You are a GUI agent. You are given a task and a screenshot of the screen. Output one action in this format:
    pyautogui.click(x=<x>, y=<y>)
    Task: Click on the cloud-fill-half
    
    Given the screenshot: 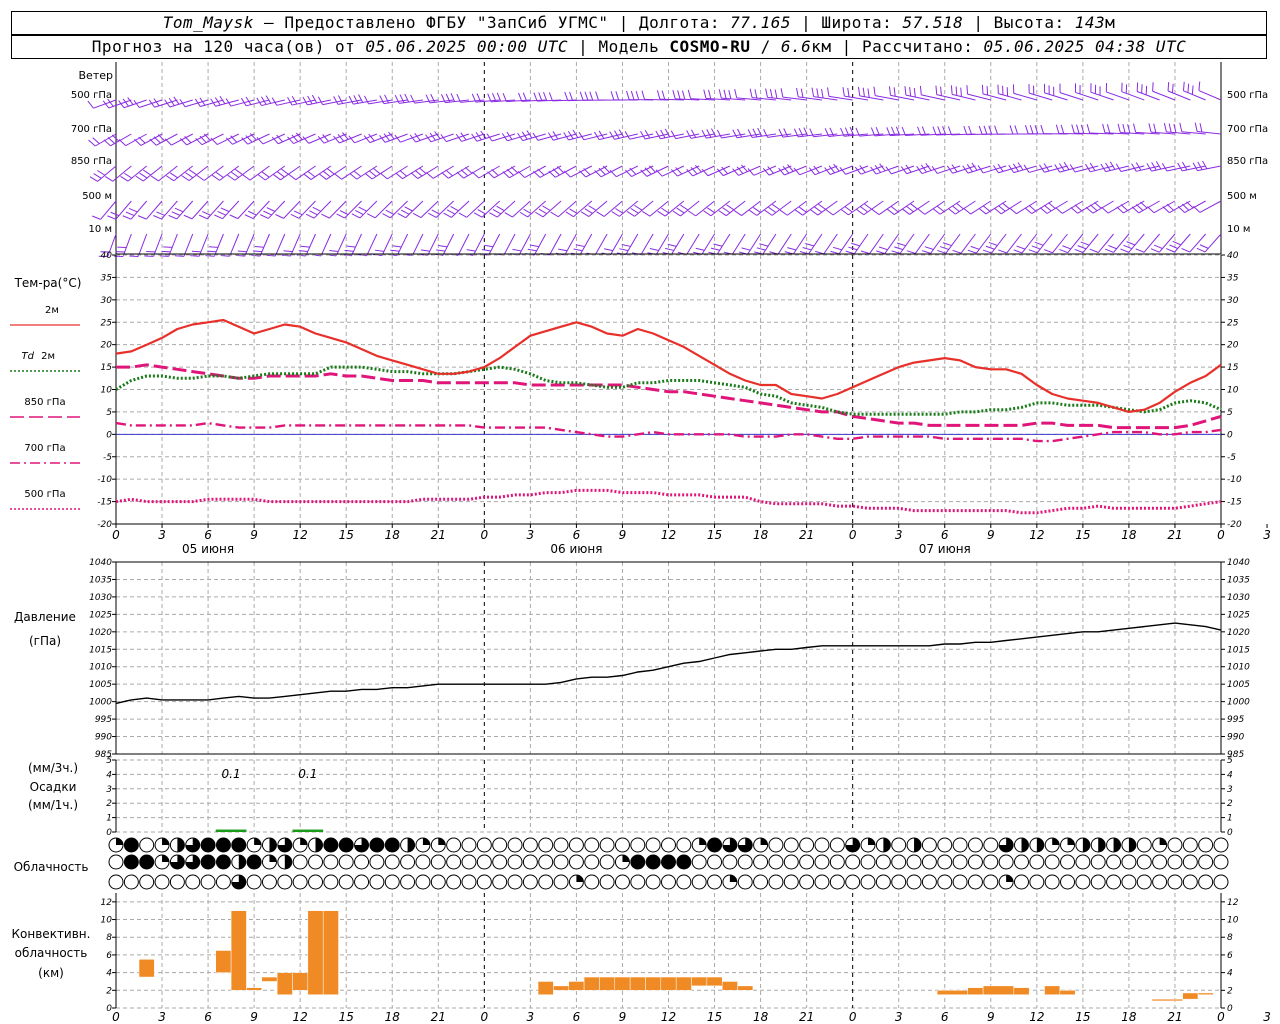 What is the action you would take?
    pyautogui.click(x=1102, y=845)
    